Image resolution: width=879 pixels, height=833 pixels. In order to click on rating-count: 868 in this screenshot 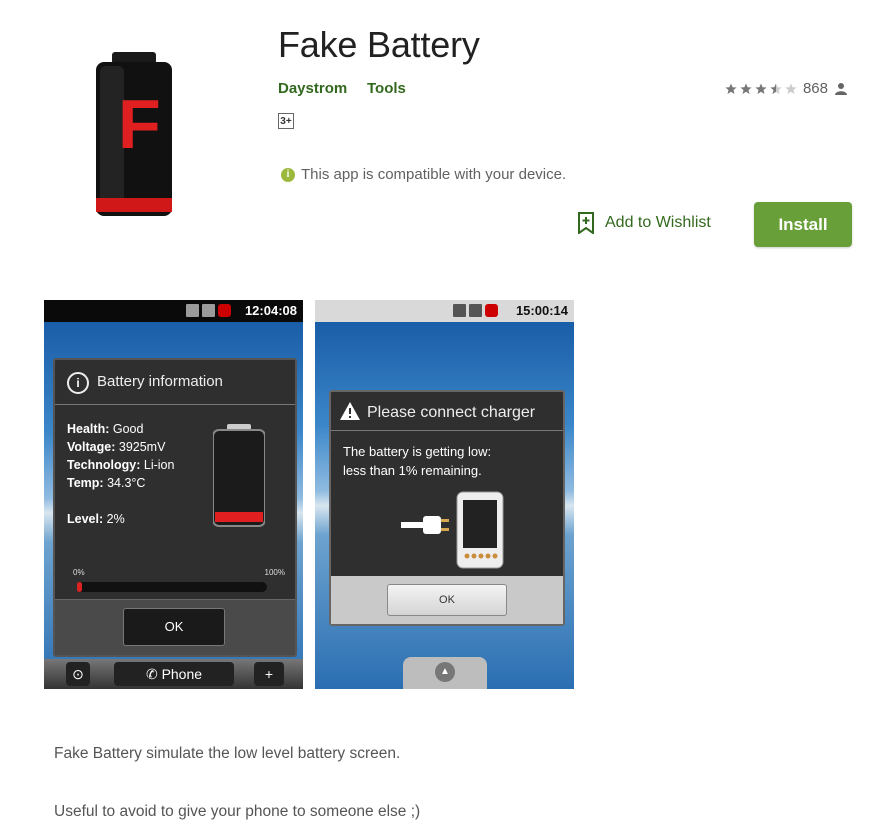, I will do `click(815, 88)`.